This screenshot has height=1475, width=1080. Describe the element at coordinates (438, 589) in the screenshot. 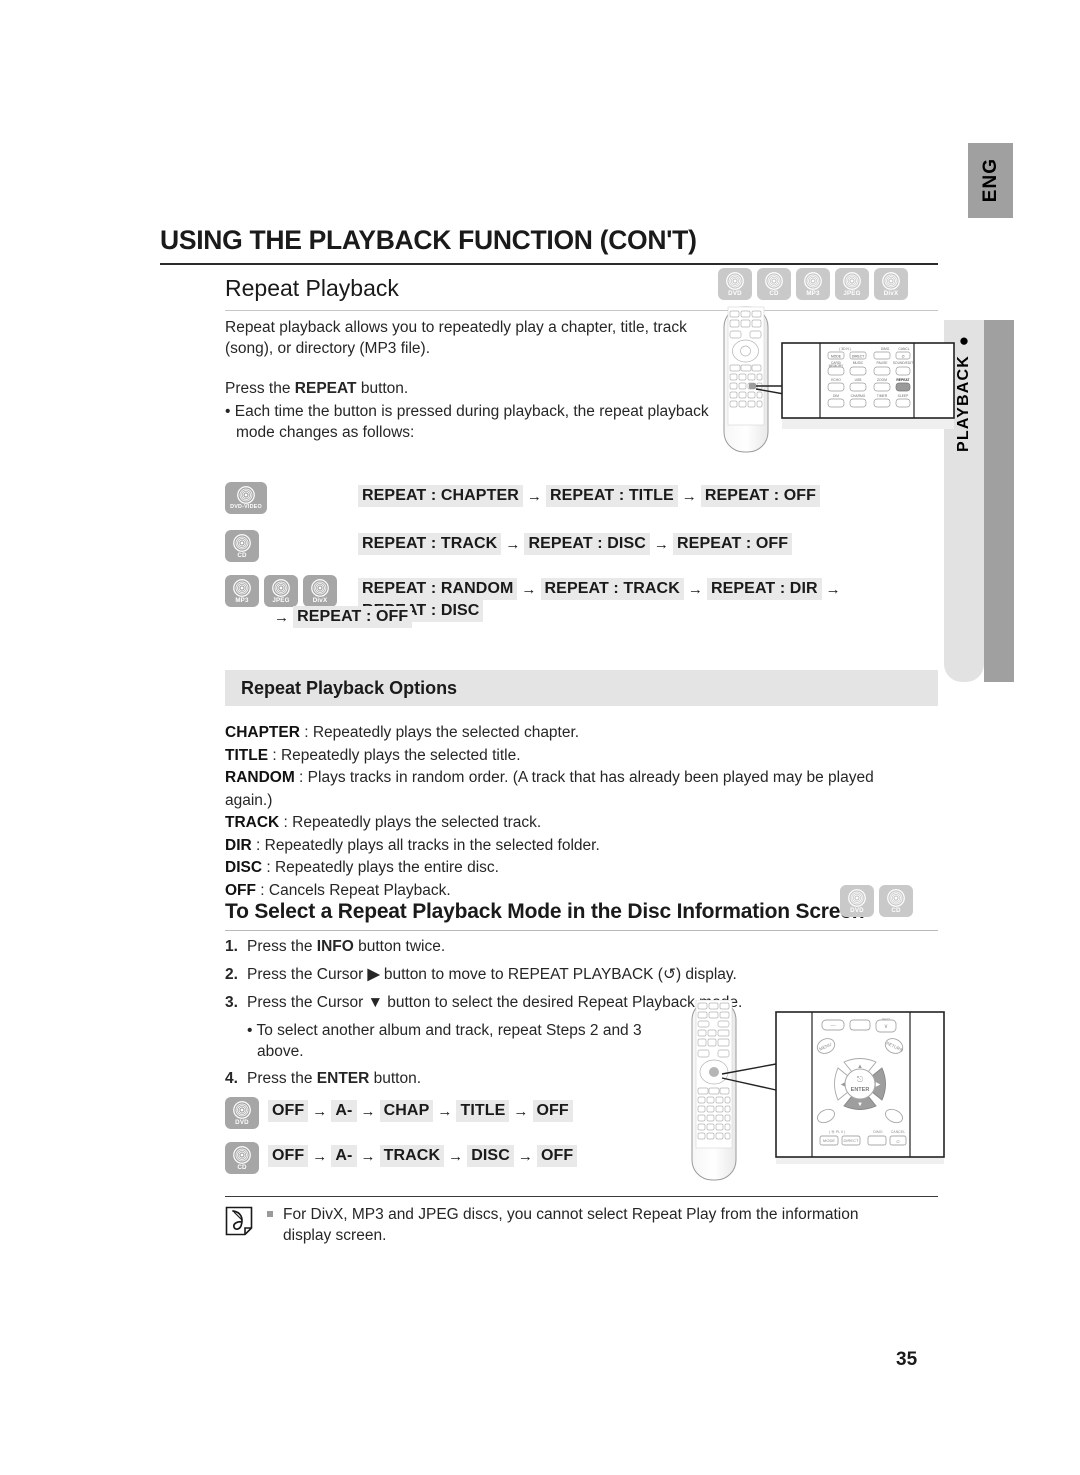

I see `flow-chip: REPEAT : RANDOM` at that location.